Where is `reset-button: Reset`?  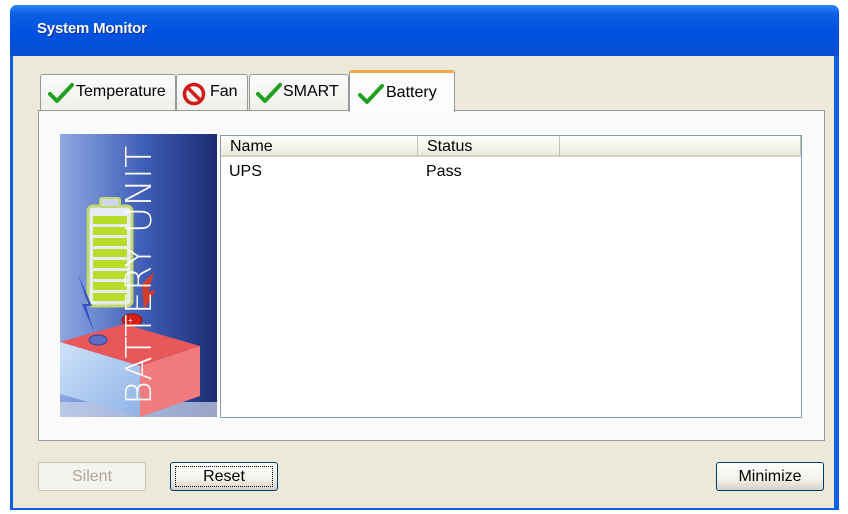
reset-button: Reset is located at coordinates (224, 476).